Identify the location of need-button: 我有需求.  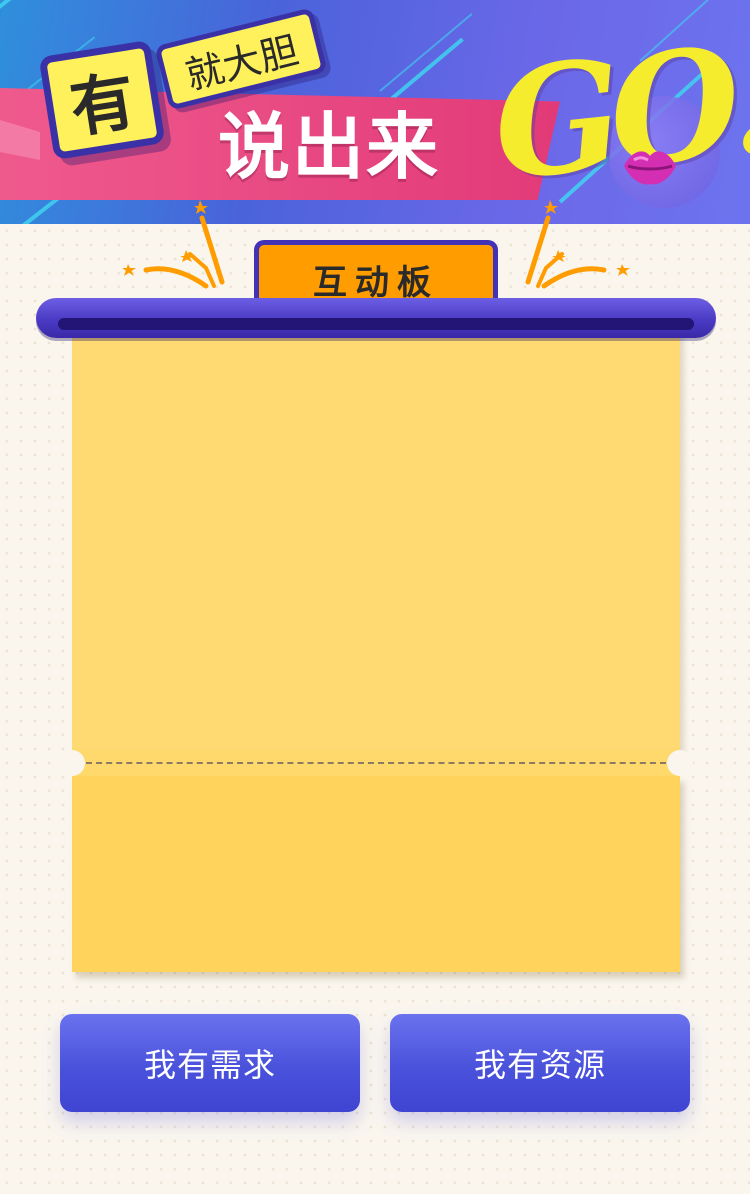
(210, 1063).